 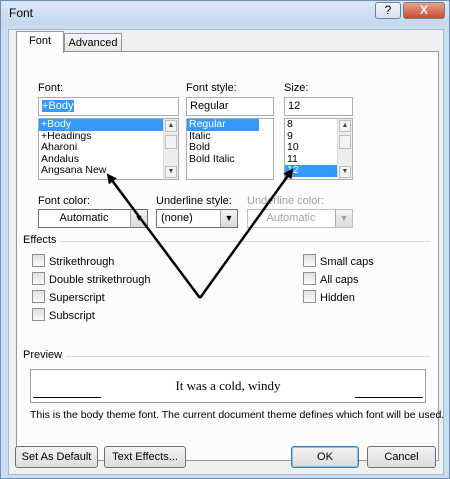 I want to click on preview-divider, so click(x=227, y=356).